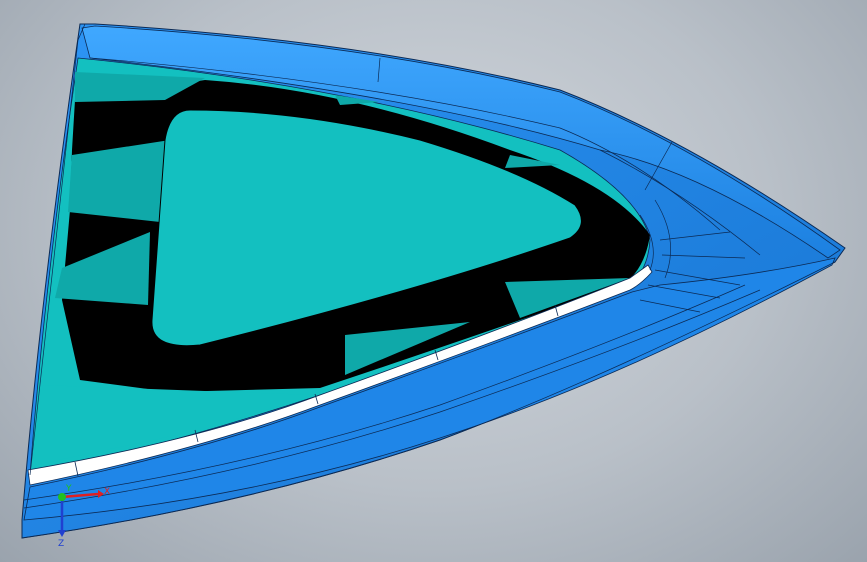 Image resolution: width=867 pixels, height=562 pixels. What do you see at coordinates (61, 544) in the screenshot?
I see `z-axis-label: Z` at bounding box center [61, 544].